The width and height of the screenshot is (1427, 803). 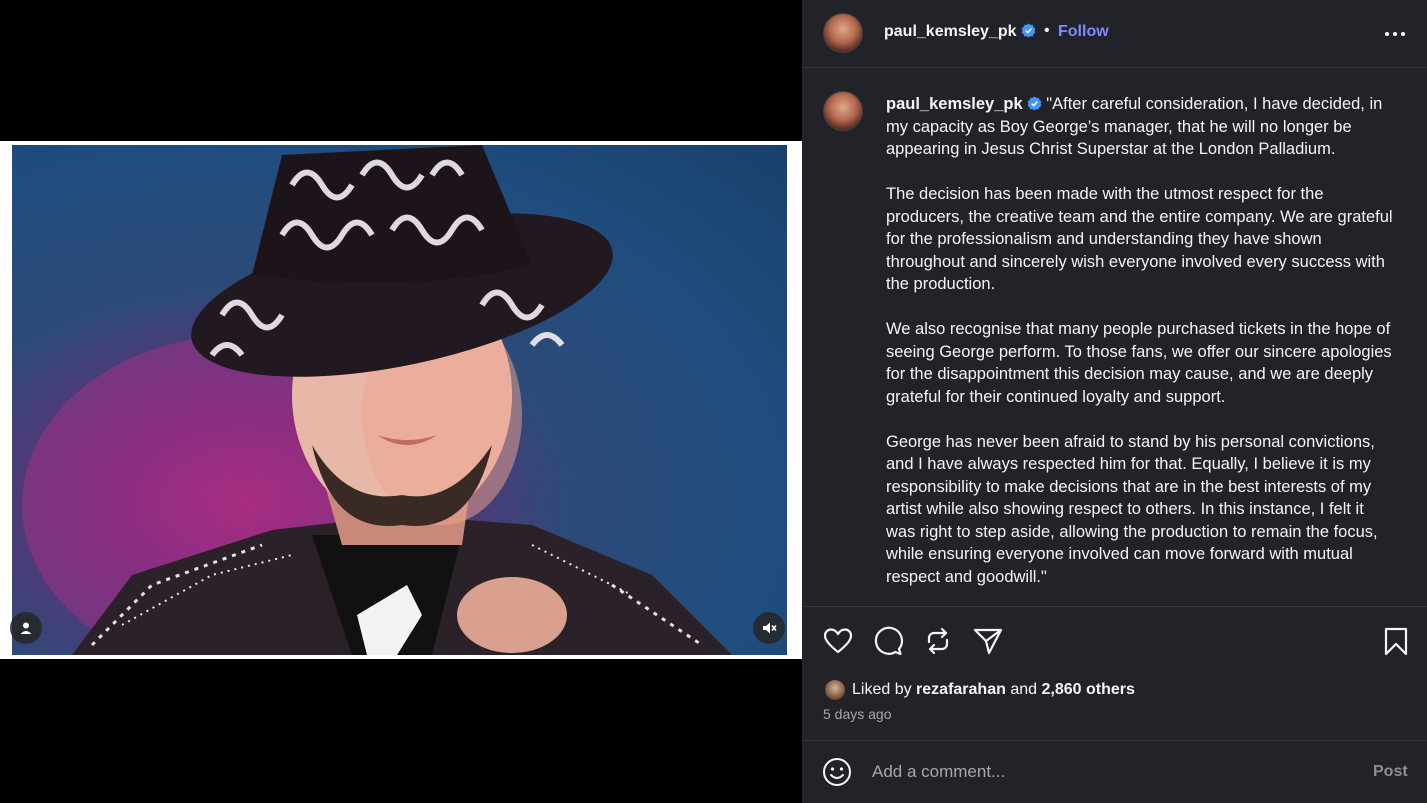 What do you see at coordinates (1390, 772) in the screenshot?
I see `post-comment-button: Post` at bounding box center [1390, 772].